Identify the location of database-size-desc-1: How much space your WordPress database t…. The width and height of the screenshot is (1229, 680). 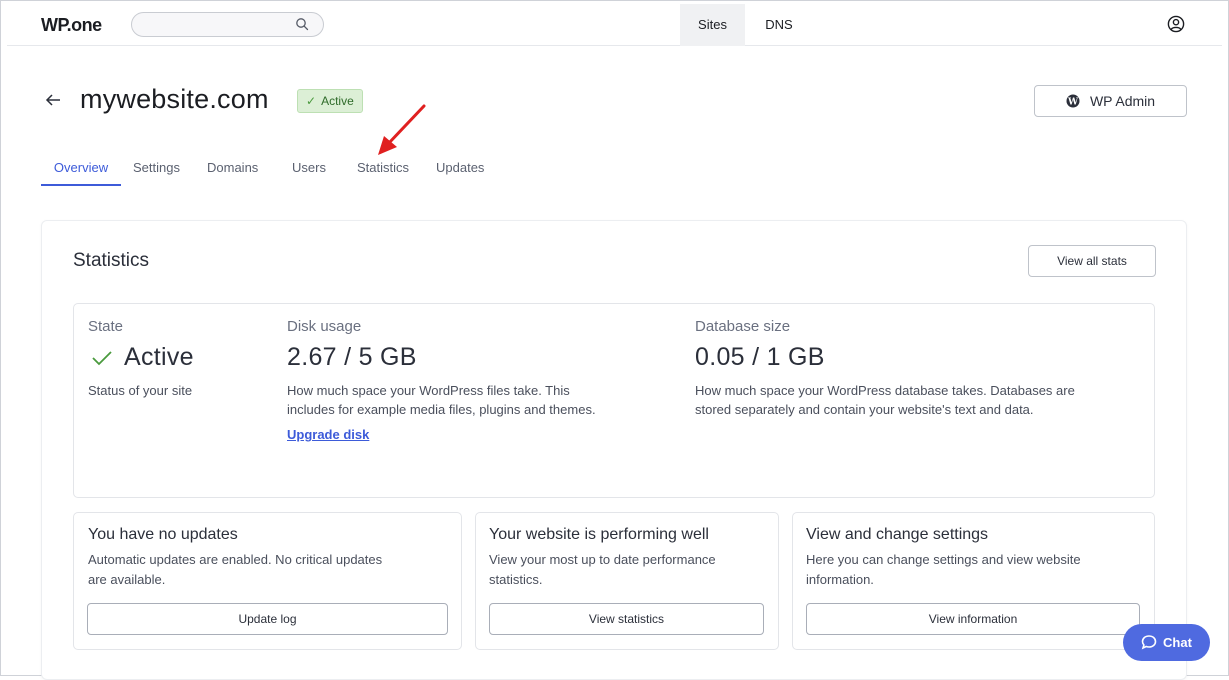
(885, 390).